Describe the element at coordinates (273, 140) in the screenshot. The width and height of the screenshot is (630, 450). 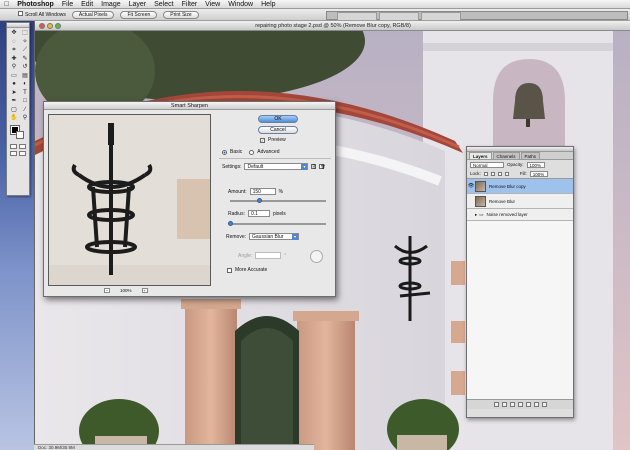
I see `preview-option: ✓ Preview` at that location.